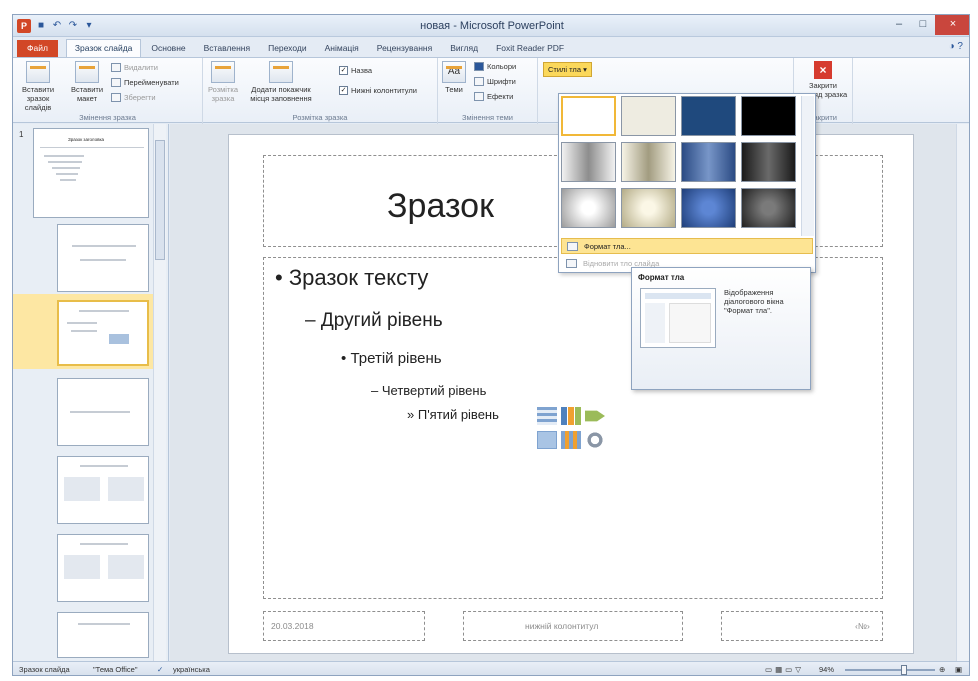 This screenshot has width=978, height=681. What do you see at coordinates (134, 67) in the screenshot?
I see `delete-button: Видалити` at bounding box center [134, 67].